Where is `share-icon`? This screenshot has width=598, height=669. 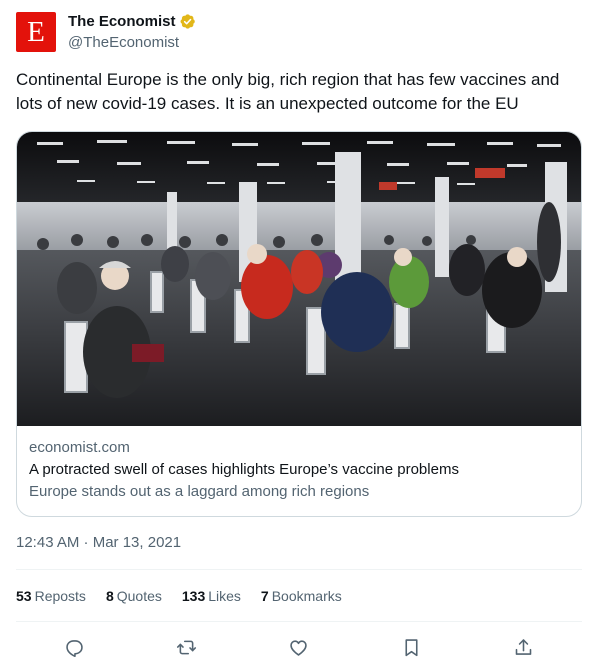
share-icon is located at coordinates (523, 646).